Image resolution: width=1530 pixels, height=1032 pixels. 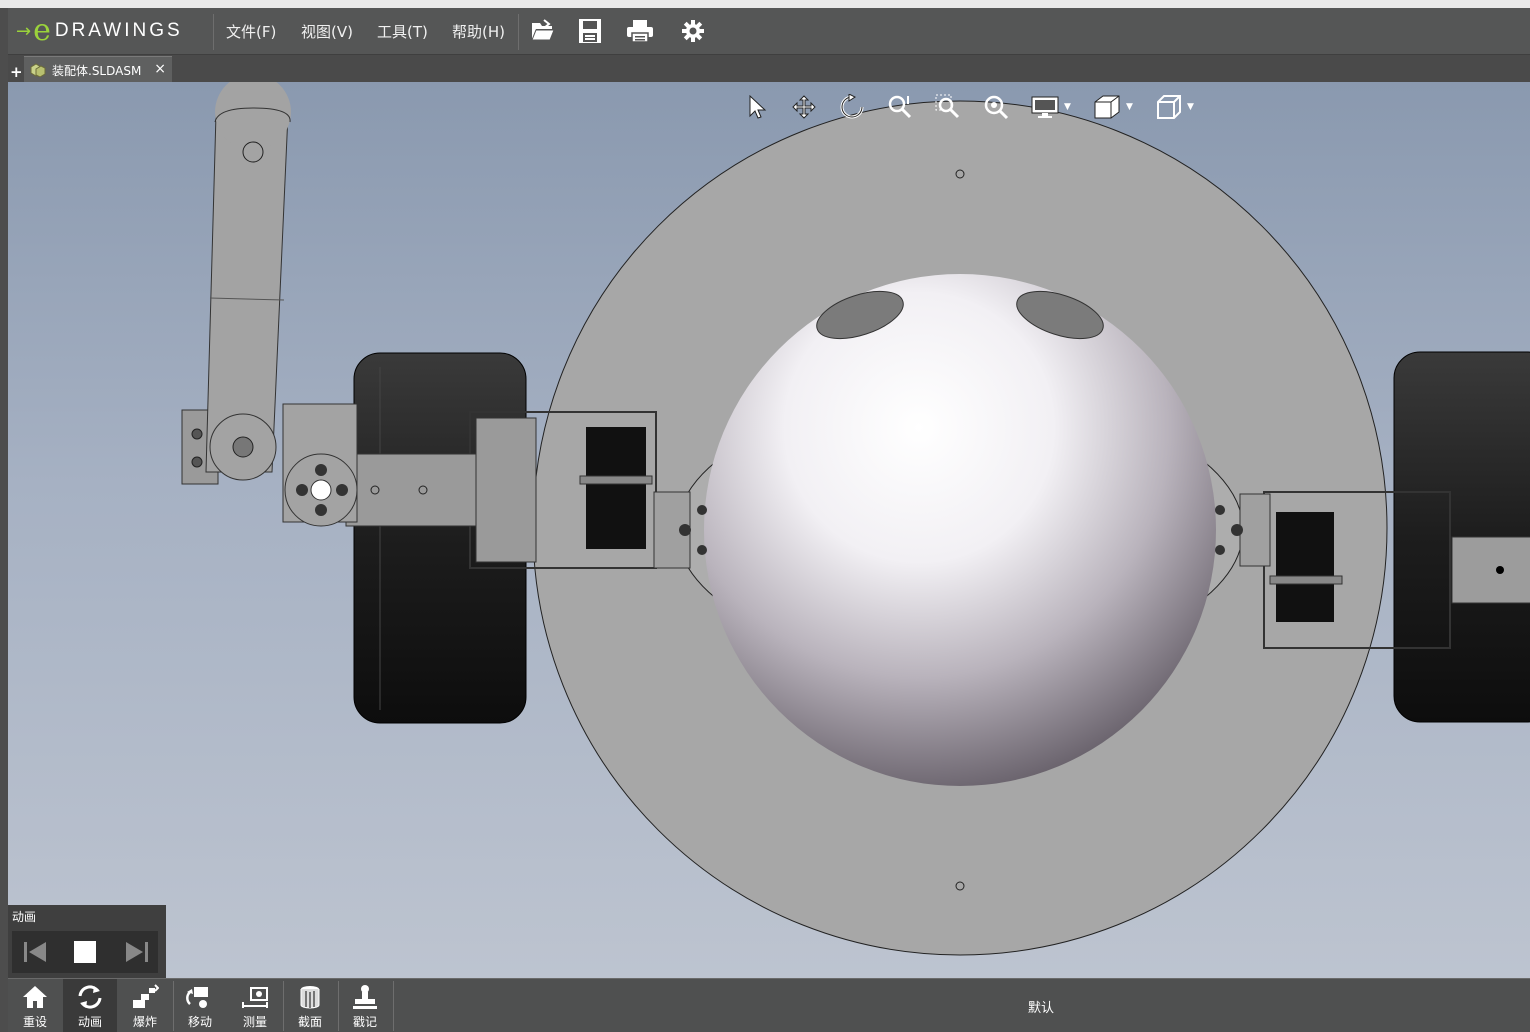 I want to click on logo-arrow-icon: →, so click(x=24, y=31).